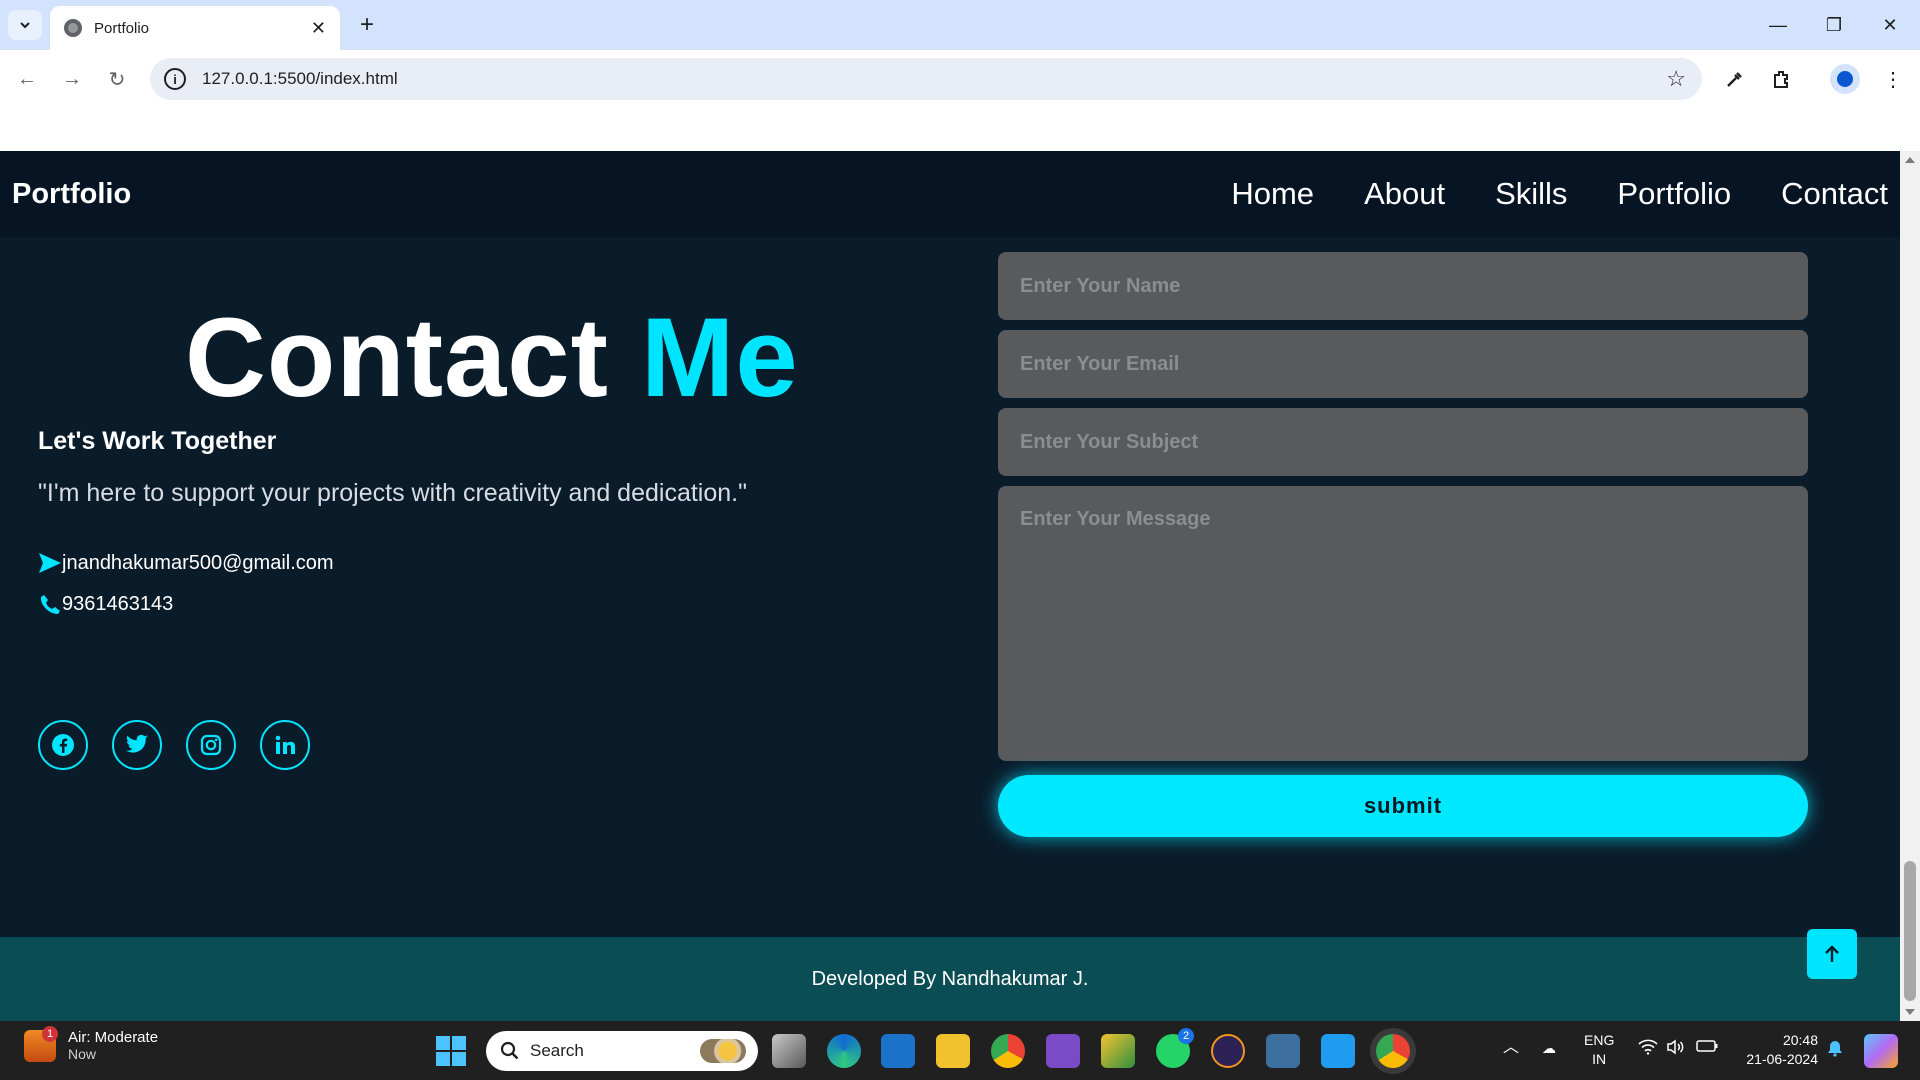 This screenshot has height=1080, width=1920. What do you see at coordinates (1910, 1012) in the screenshot?
I see `scroll-down-arrow-icon` at bounding box center [1910, 1012].